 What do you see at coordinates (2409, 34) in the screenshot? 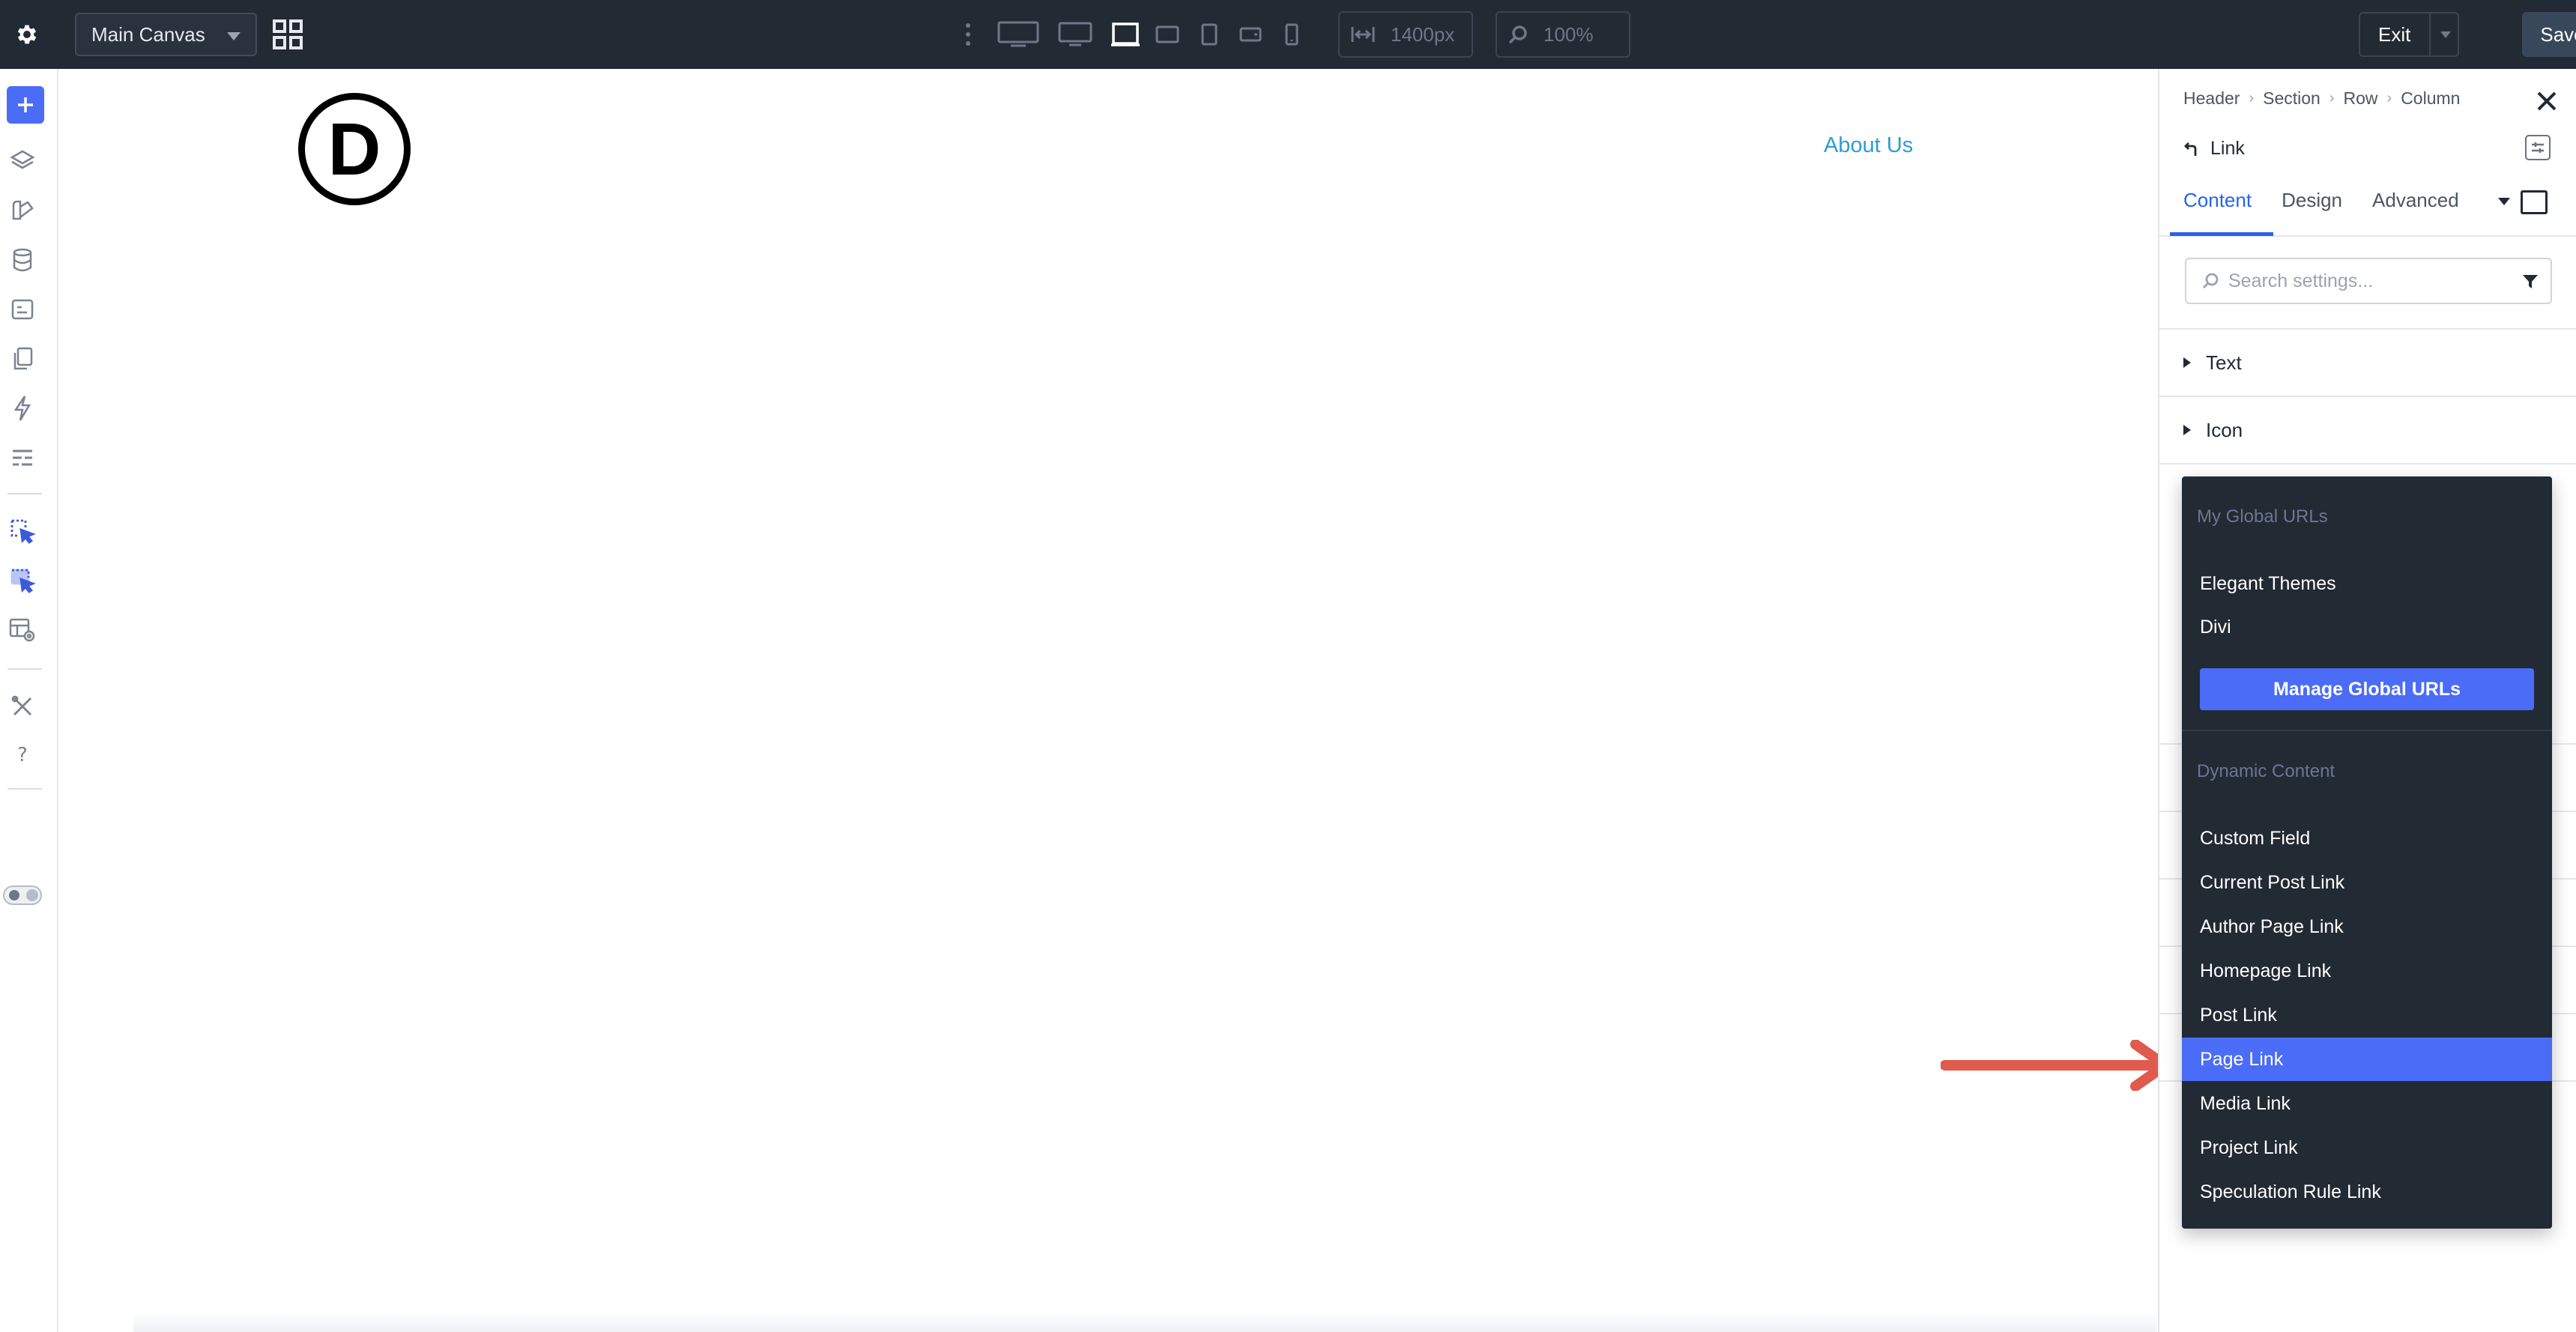
I see `exit-button: Exit` at bounding box center [2409, 34].